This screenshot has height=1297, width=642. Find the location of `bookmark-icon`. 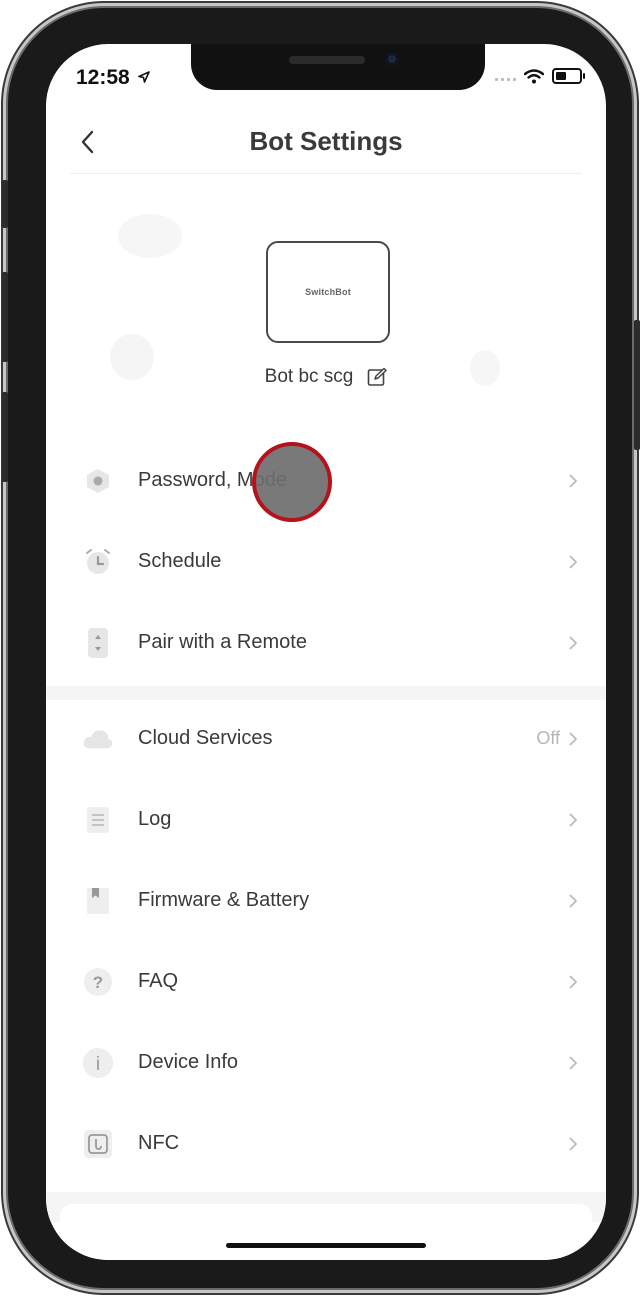

bookmark-icon is located at coordinates (98, 901).